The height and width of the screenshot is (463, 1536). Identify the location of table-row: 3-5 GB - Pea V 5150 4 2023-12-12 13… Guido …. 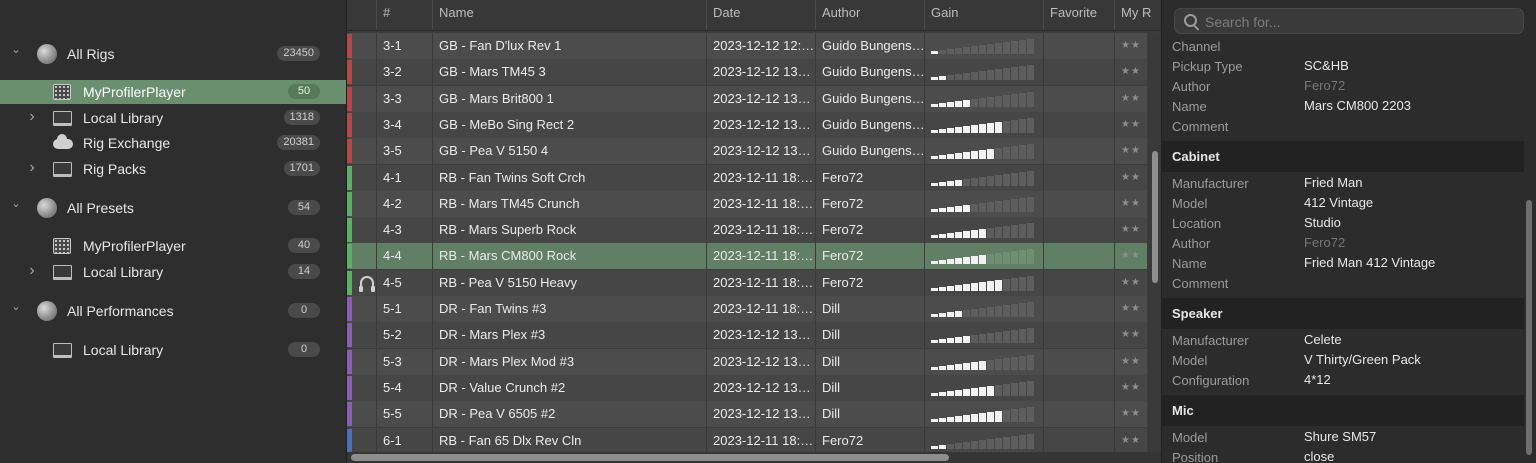
(747, 151).